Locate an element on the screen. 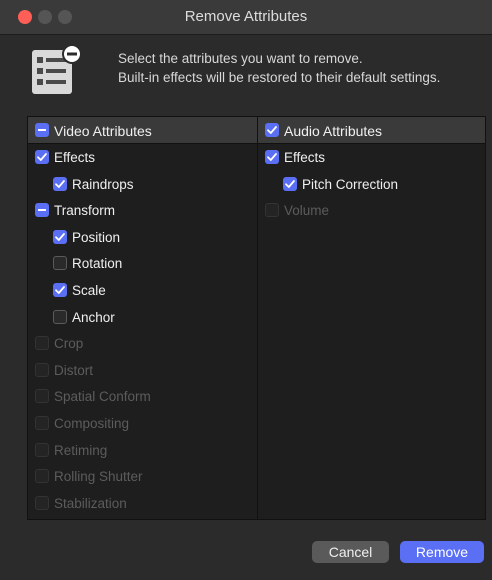  audio-attributes-checkbox is located at coordinates (272, 130).